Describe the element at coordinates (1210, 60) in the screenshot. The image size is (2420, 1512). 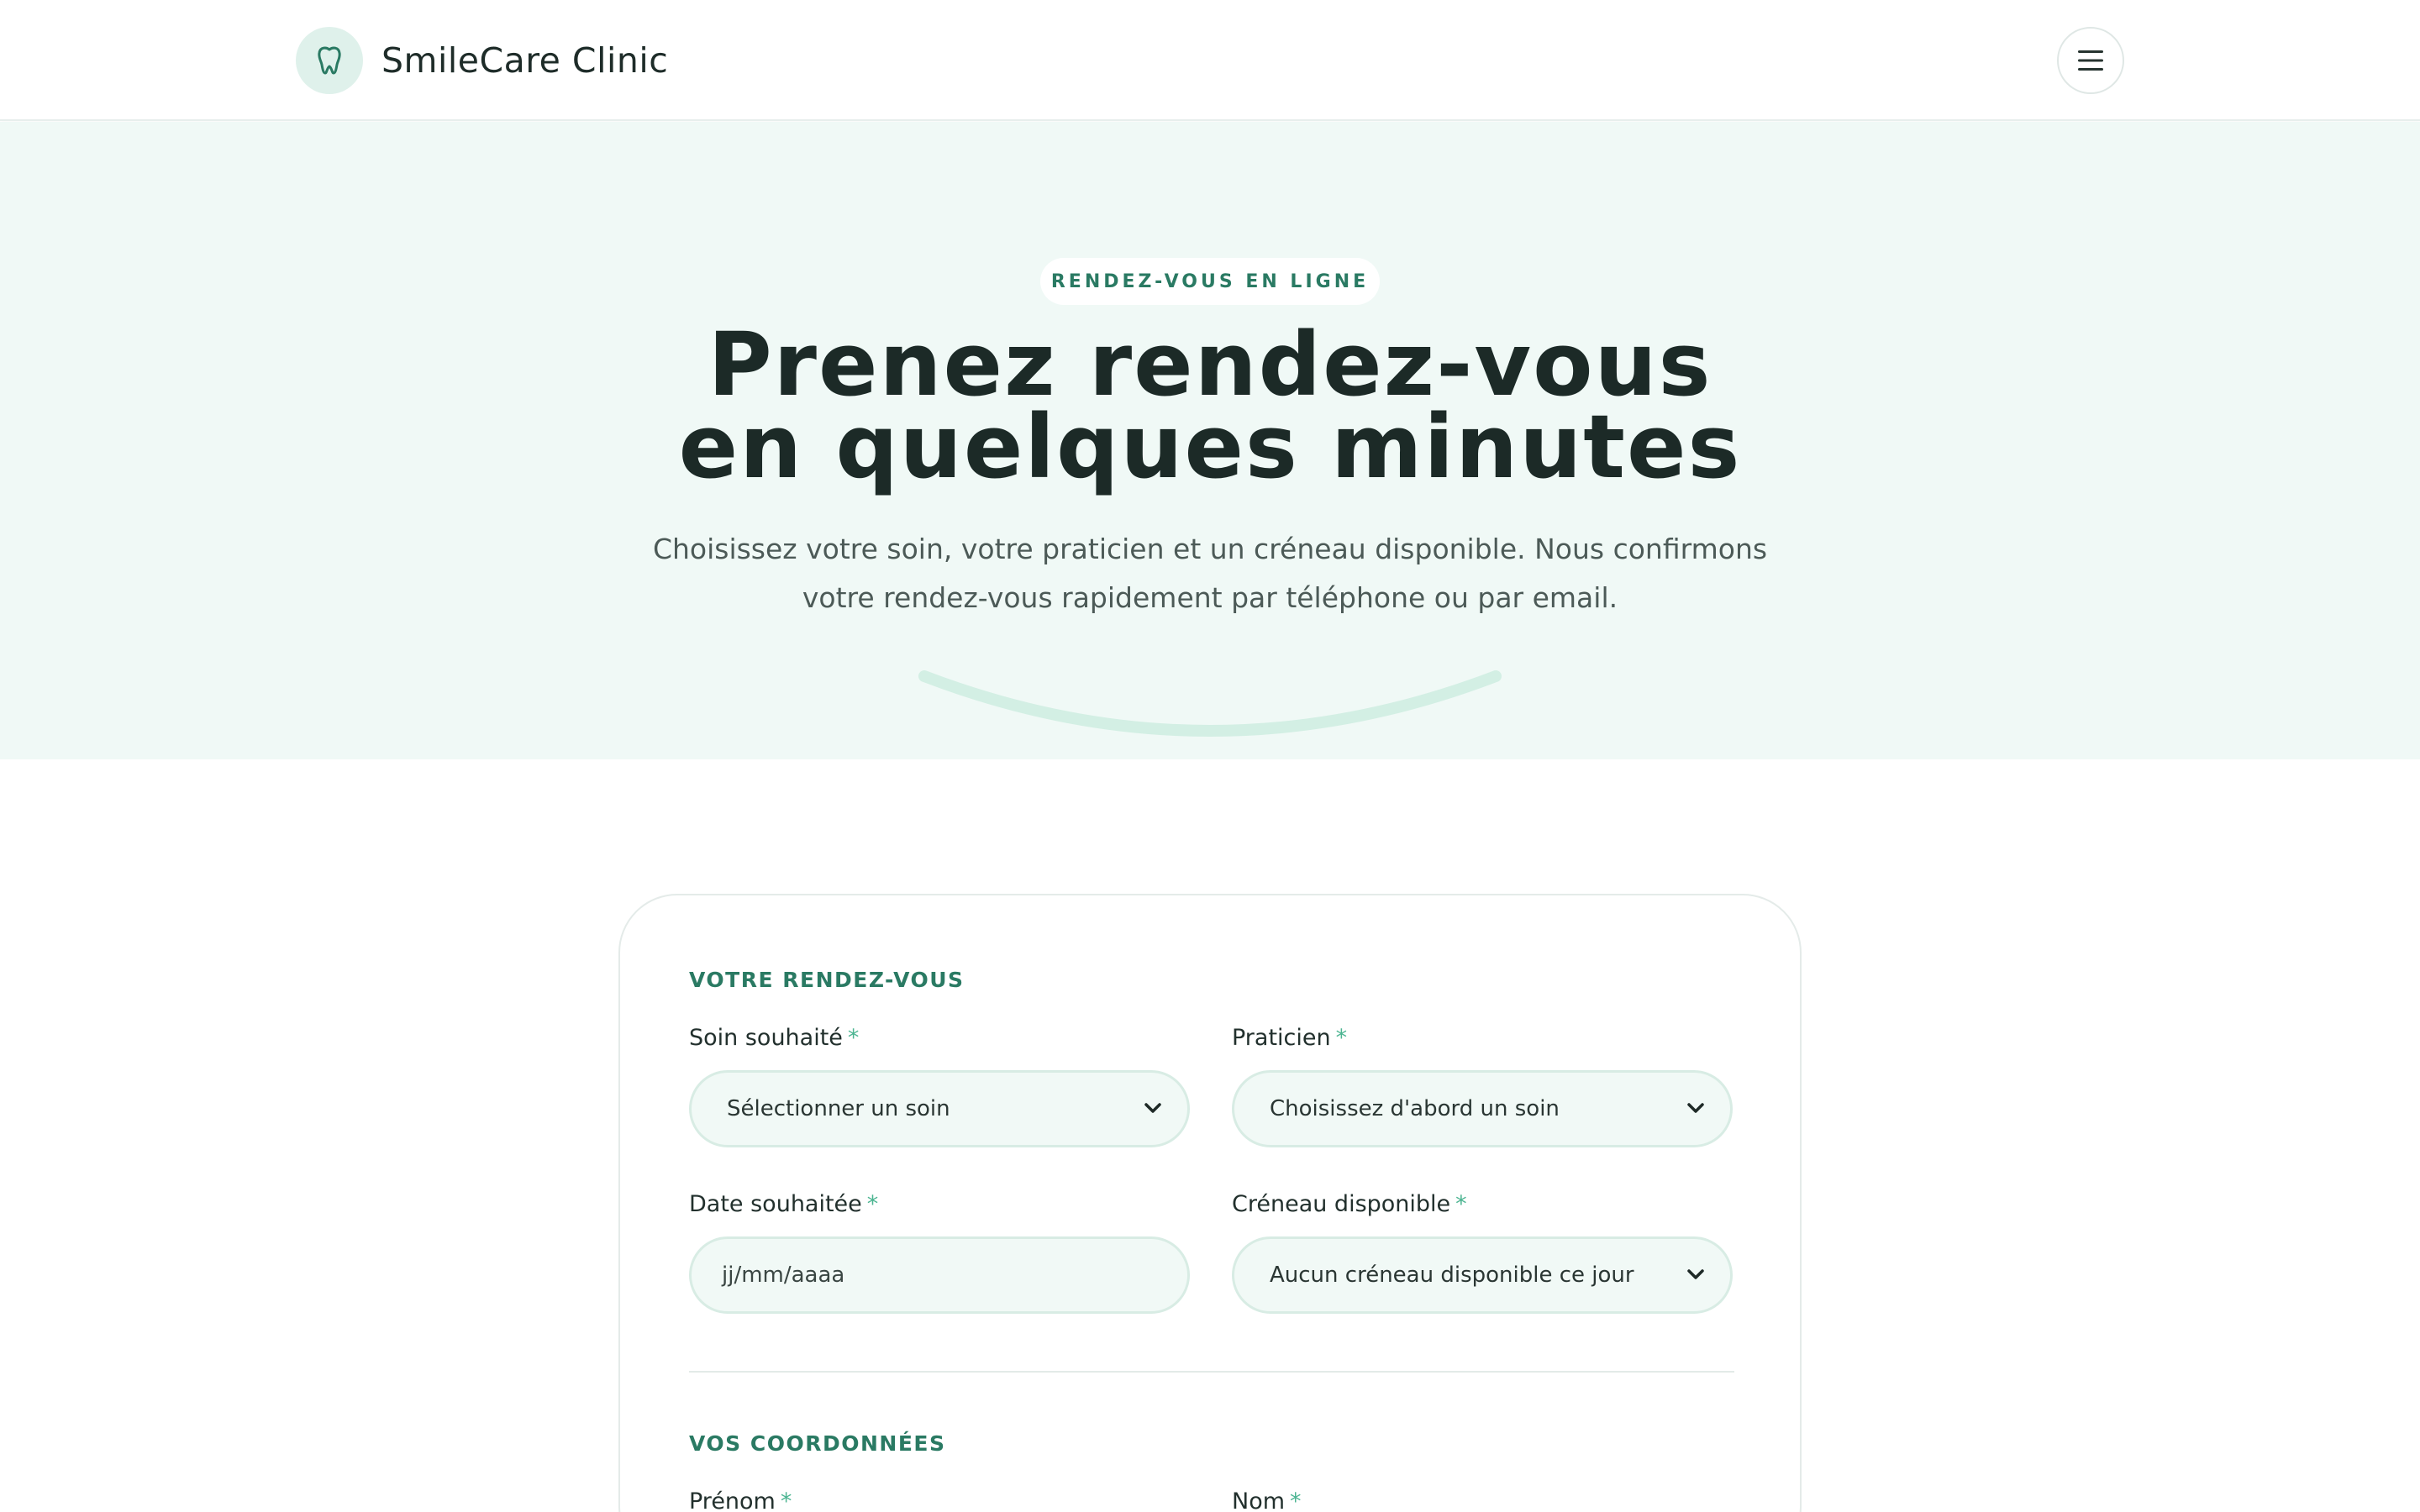
I see `site-header: SmileCare Clinic` at that location.